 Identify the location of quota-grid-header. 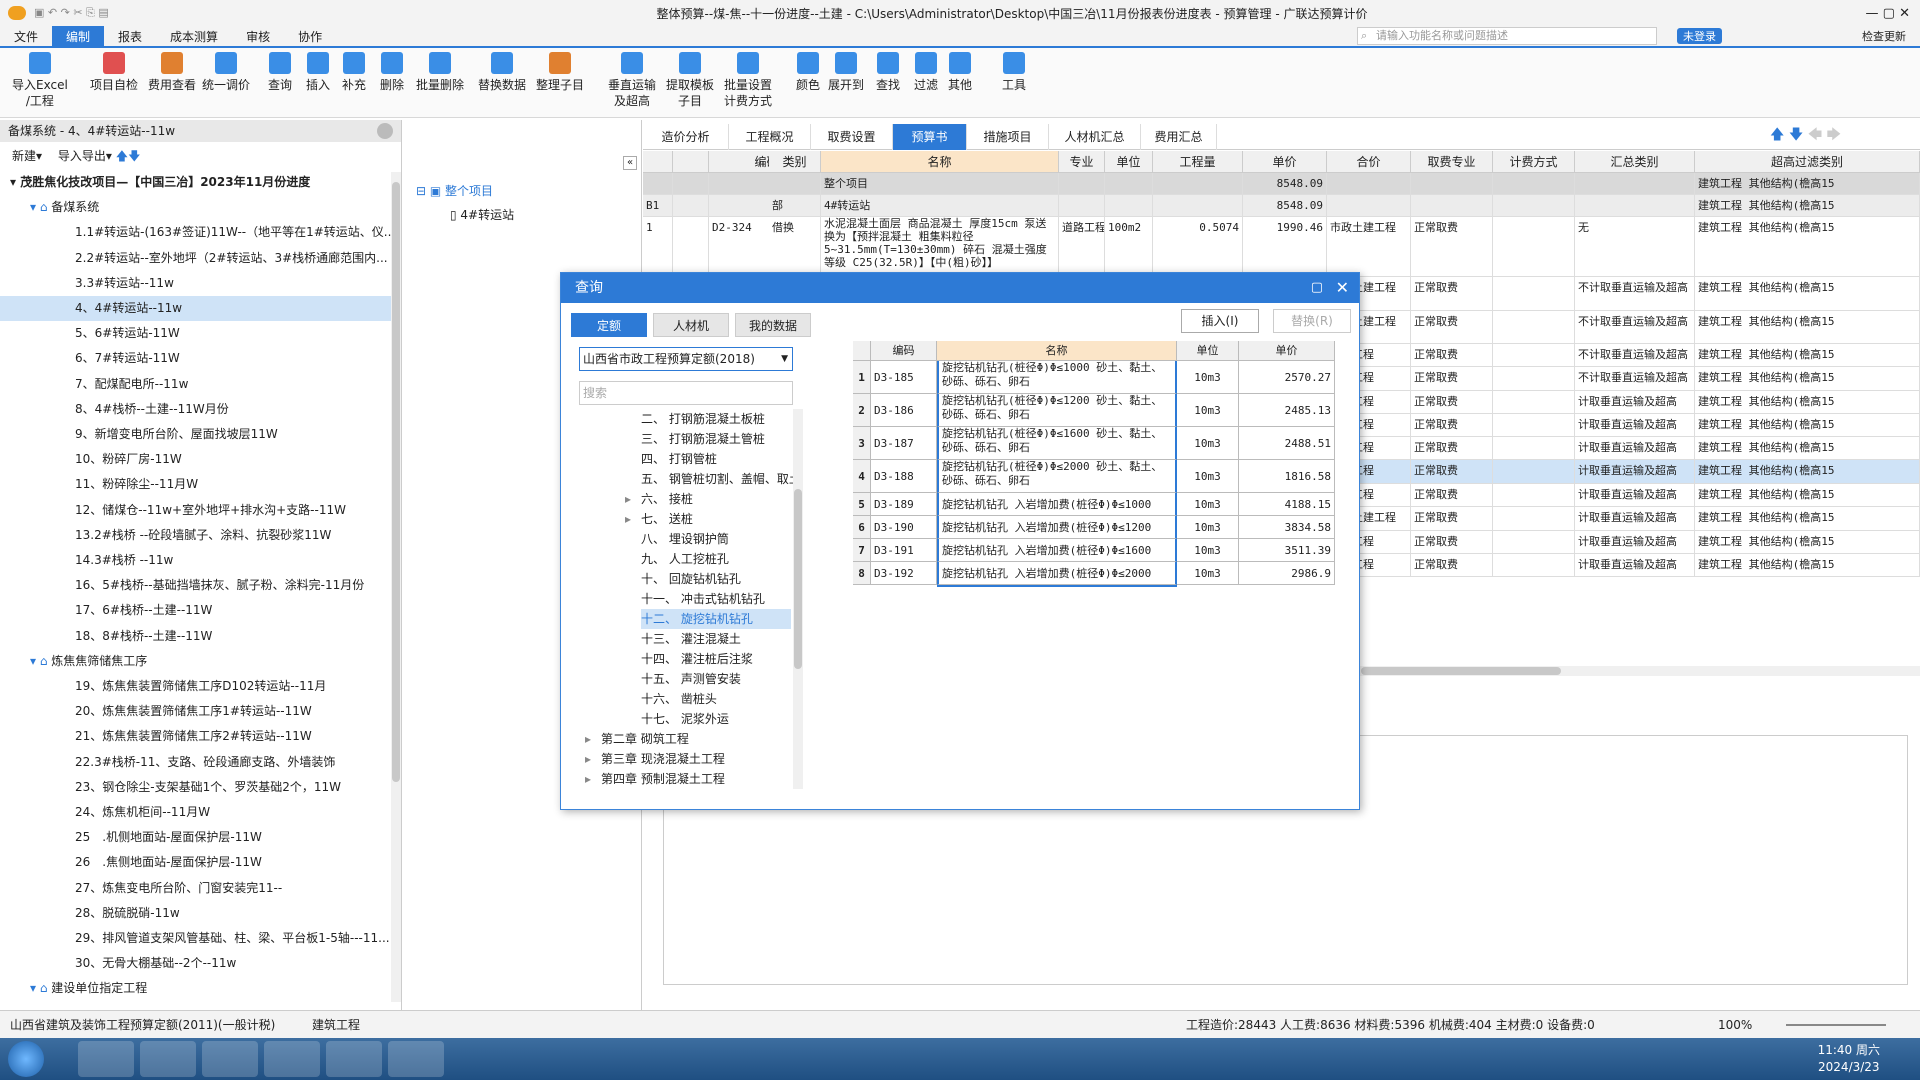
(862, 351).